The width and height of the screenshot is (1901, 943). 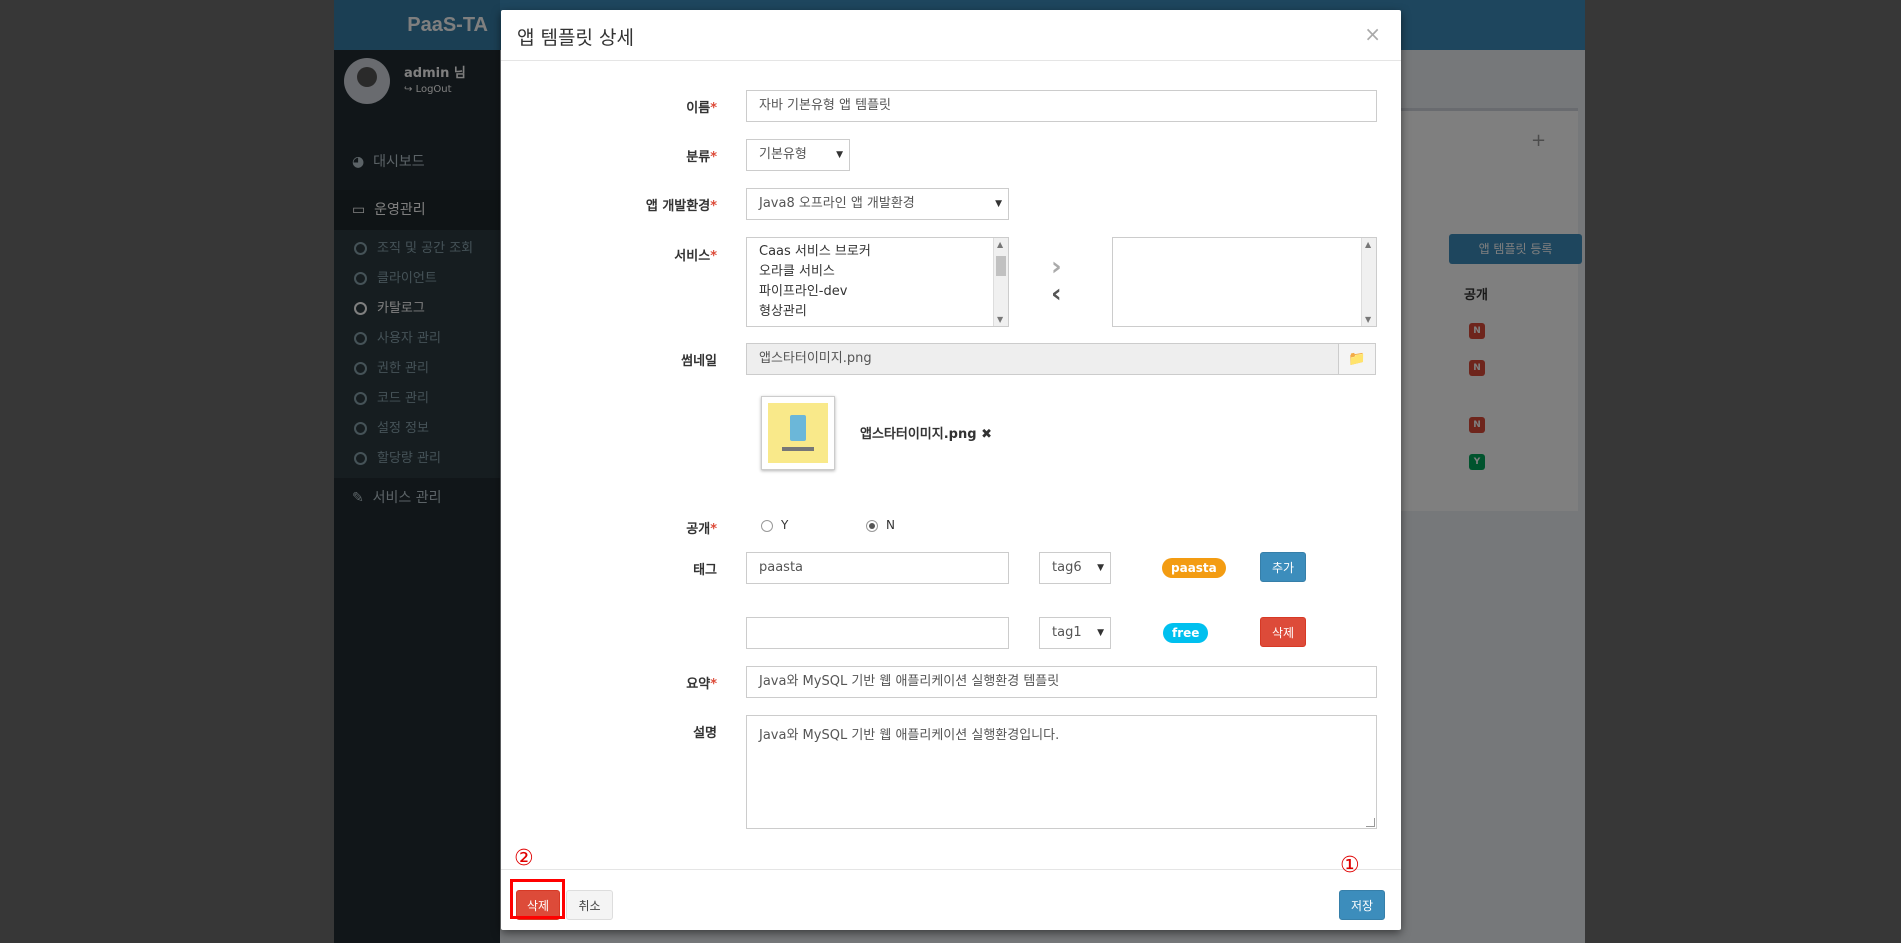 I want to click on list-item: 오라클 서비스, so click(x=877, y=272).